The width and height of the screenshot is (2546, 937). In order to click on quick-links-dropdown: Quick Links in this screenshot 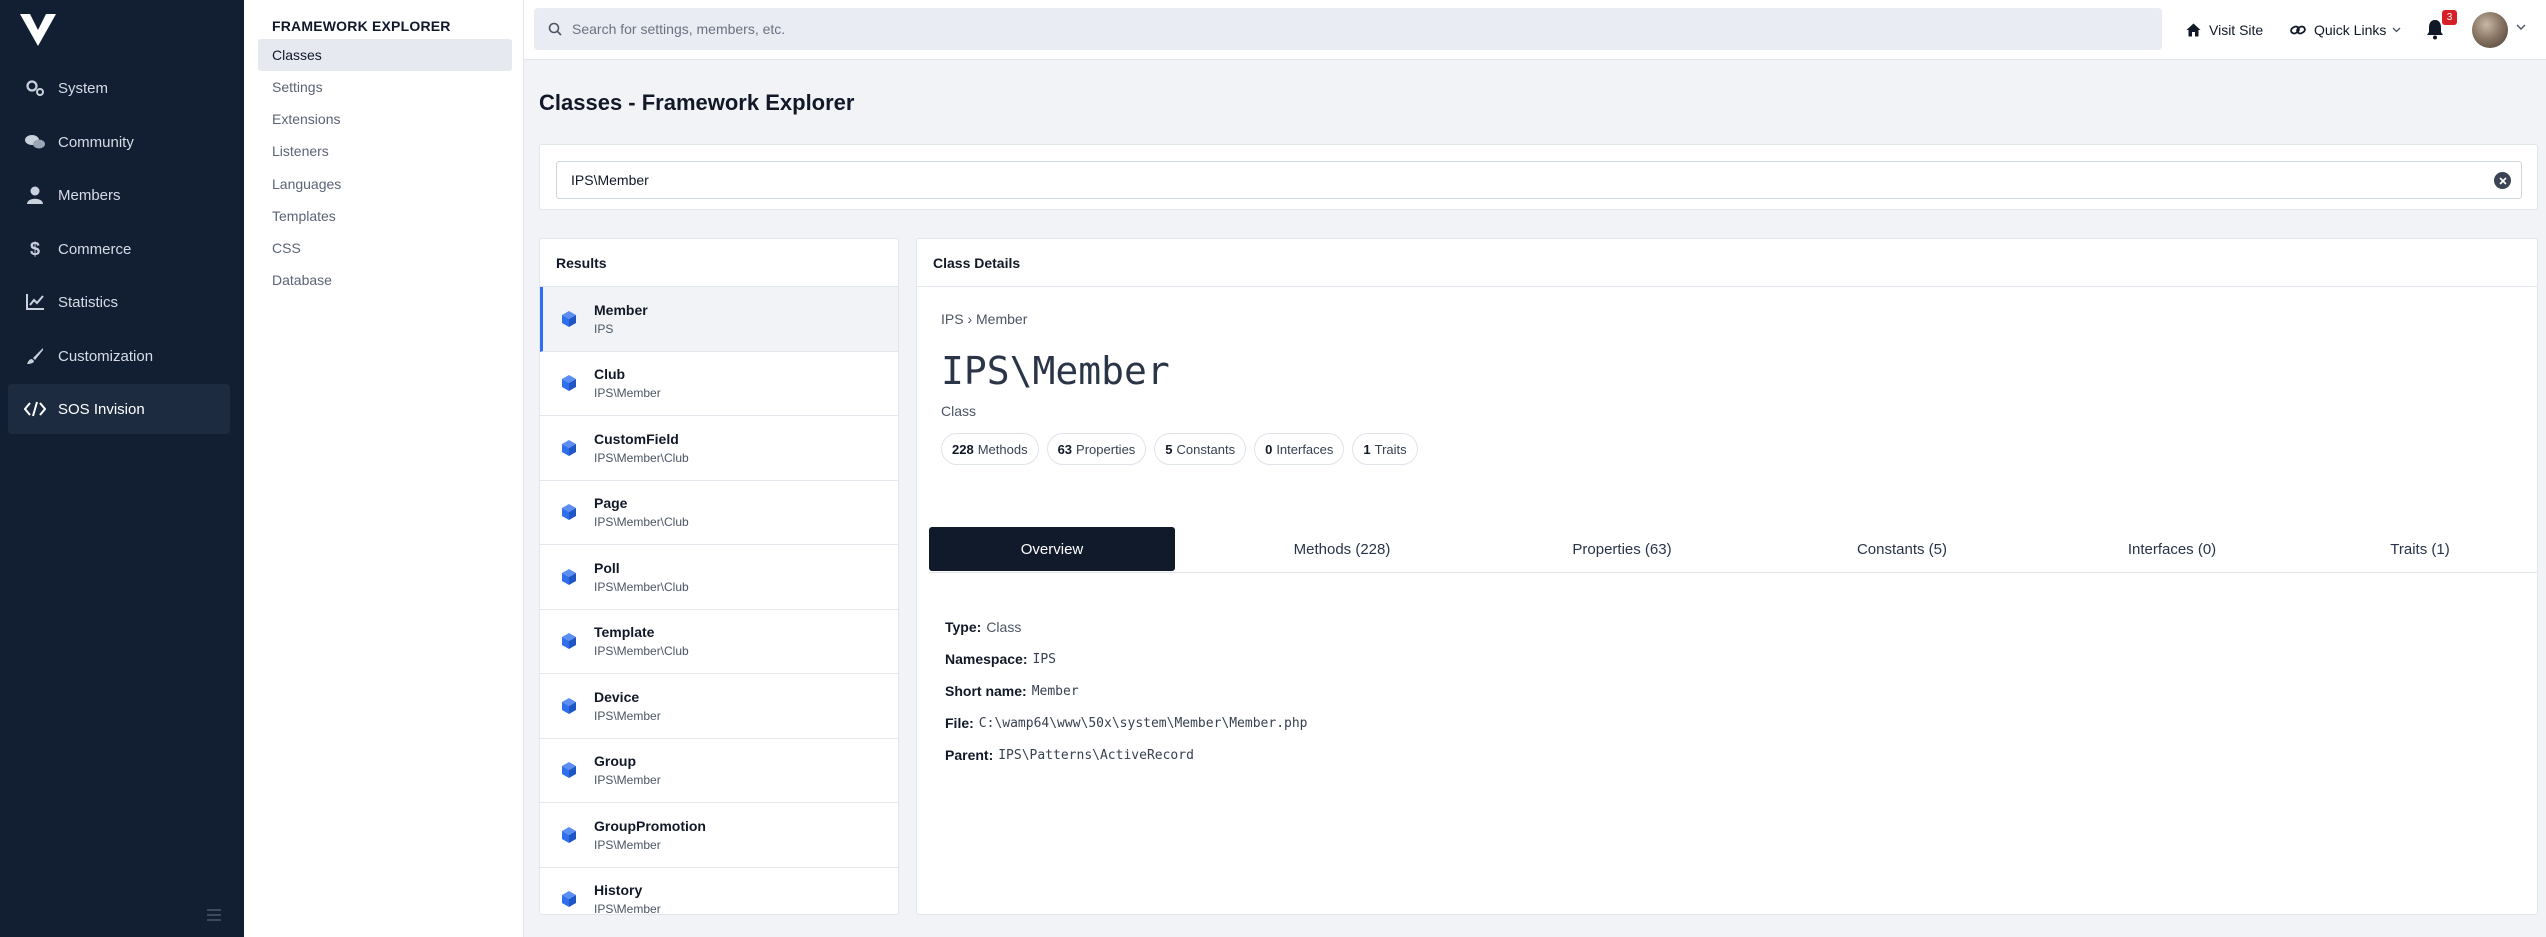, I will do `click(2345, 30)`.